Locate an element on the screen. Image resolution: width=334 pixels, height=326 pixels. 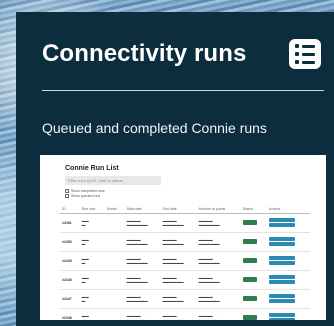
preview-checkbox-queued: Show queued runs is located at coordinates (82, 196).